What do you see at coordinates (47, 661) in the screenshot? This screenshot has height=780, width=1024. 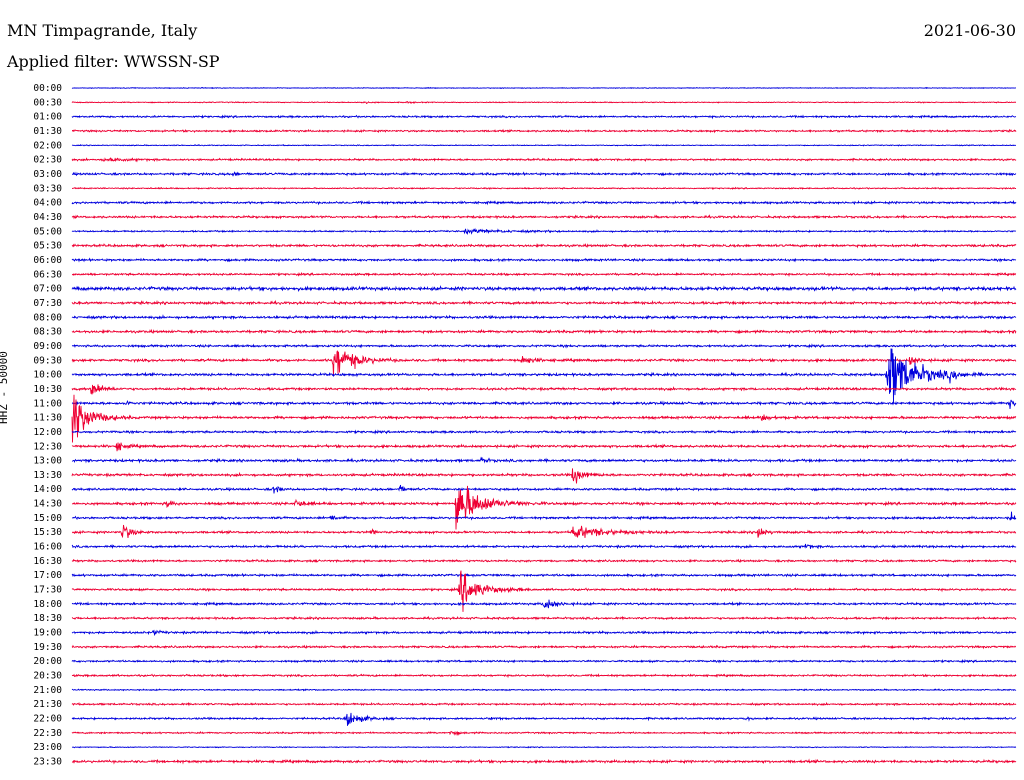 I see `row-time-label: 20:00` at bounding box center [47, 661].